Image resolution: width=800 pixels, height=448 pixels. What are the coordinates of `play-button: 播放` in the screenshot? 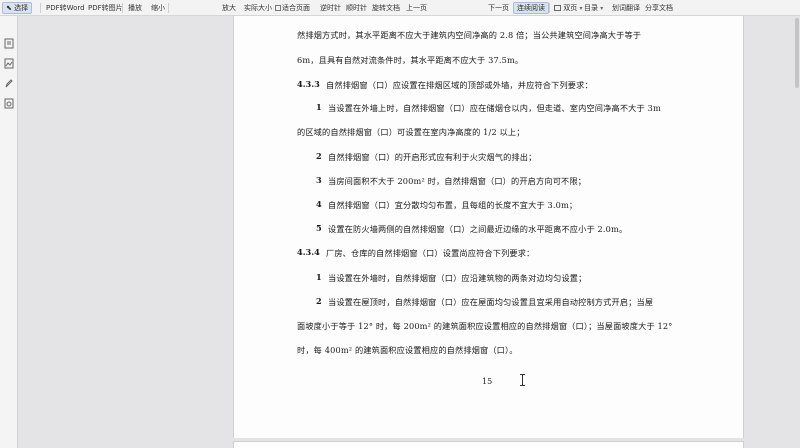 It's located at (135, 8).